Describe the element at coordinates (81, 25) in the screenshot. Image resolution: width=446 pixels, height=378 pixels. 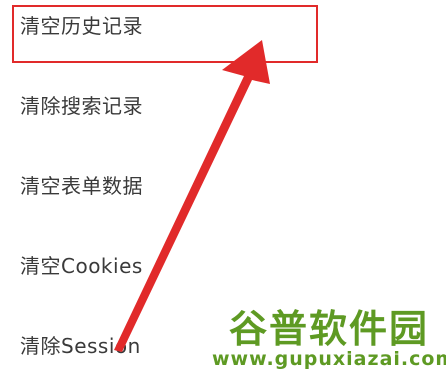
I see `menu-item-label: 清空历史记录` at that location.